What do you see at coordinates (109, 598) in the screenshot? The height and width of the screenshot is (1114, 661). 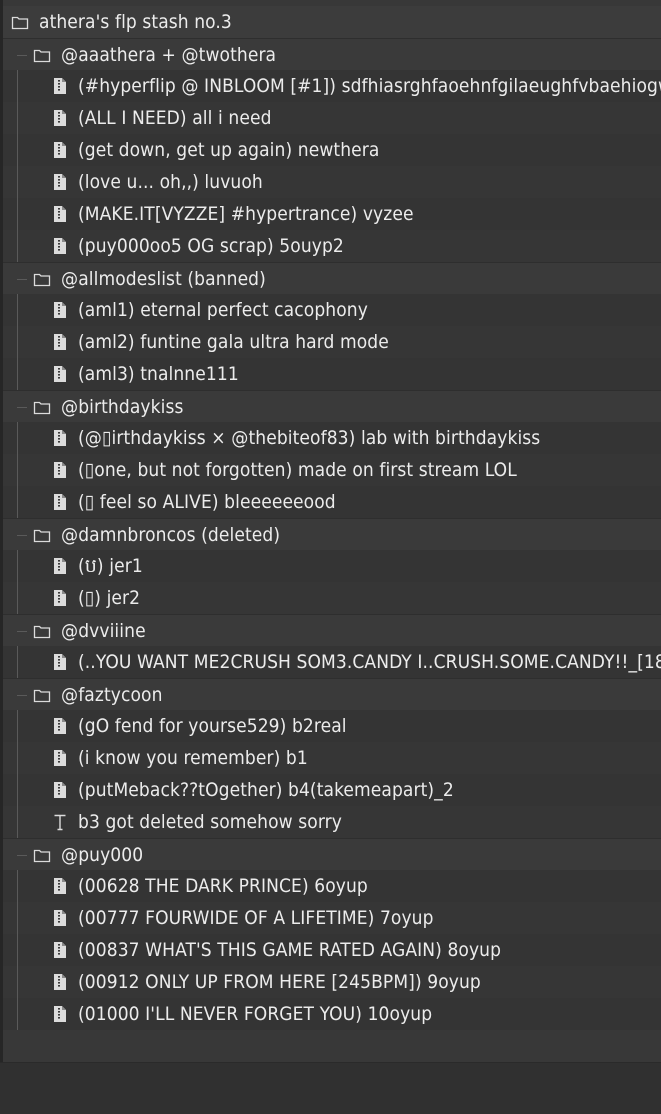 I see `file-label: (▯) jer2` at bounding box center [109, 598].